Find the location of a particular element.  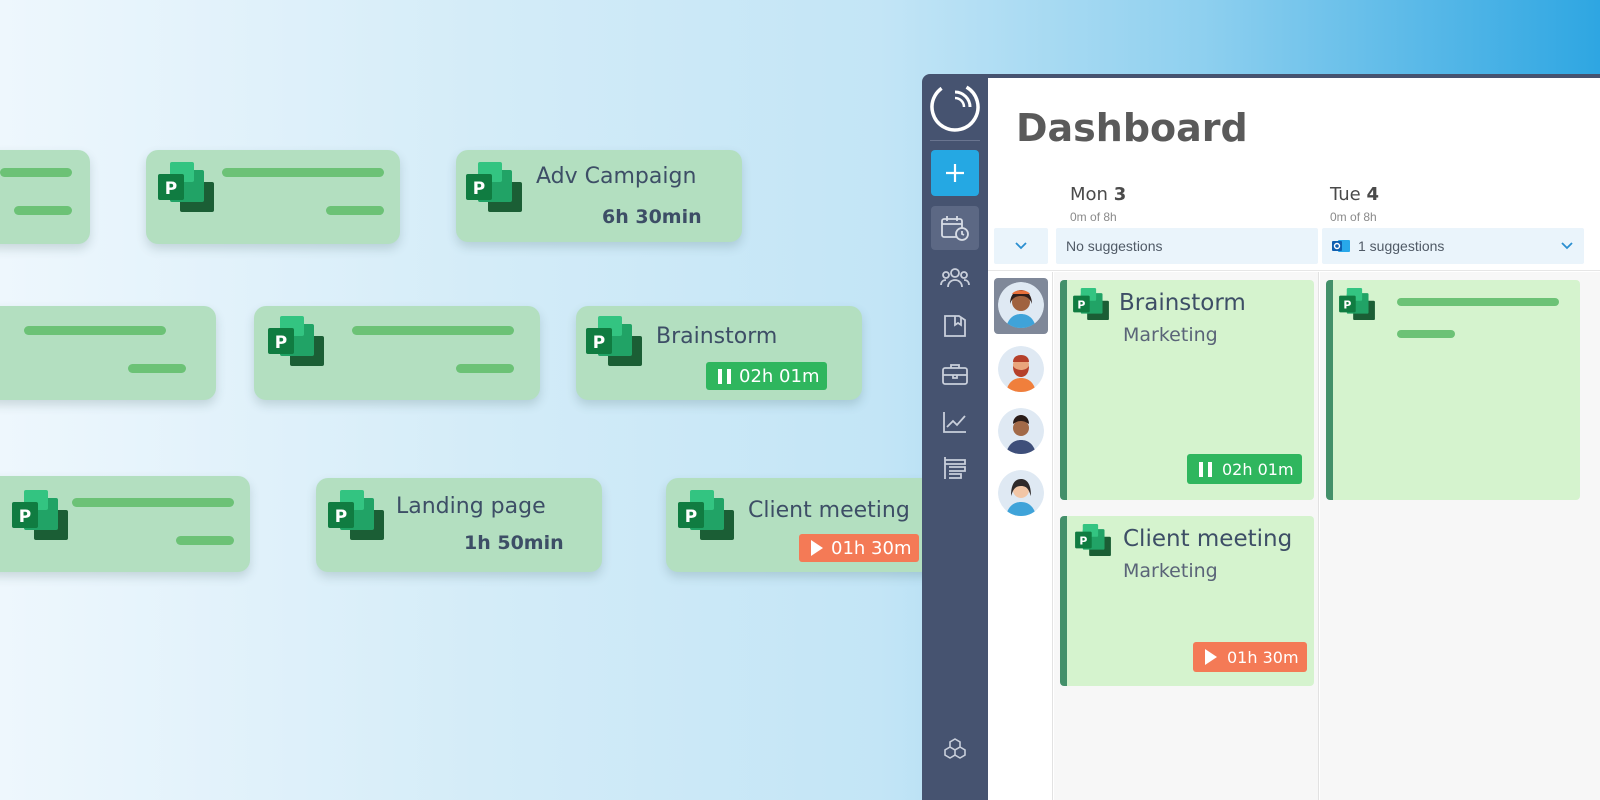

folder-icon is located at coordinates (955, 326).